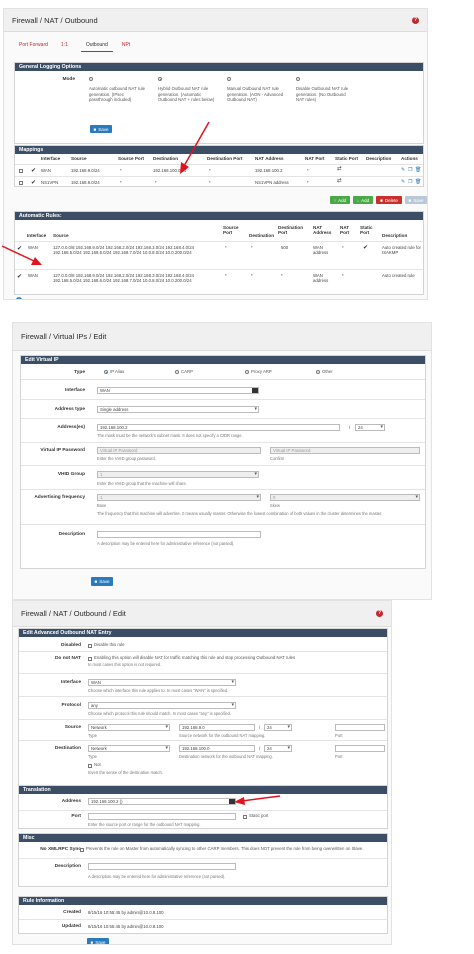 The height and width of the screenshot is (954, 474). What do you see at coordinates (187, 371) in the screenshot?
I see `type-carp-text: CARP` at bounding box center [187, 371].